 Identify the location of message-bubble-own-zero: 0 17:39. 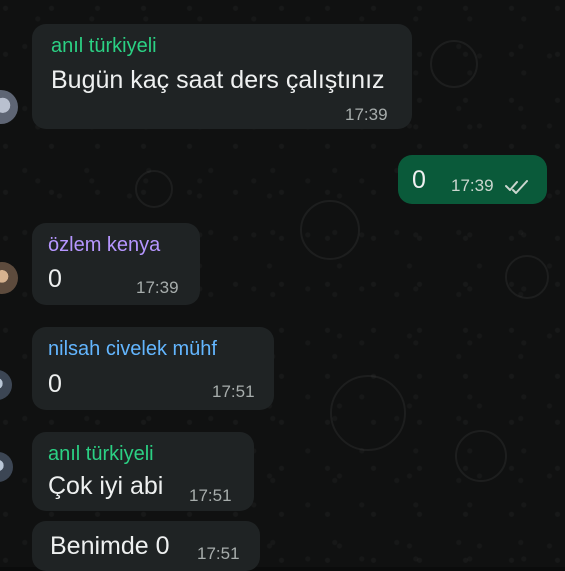
(472, 179).